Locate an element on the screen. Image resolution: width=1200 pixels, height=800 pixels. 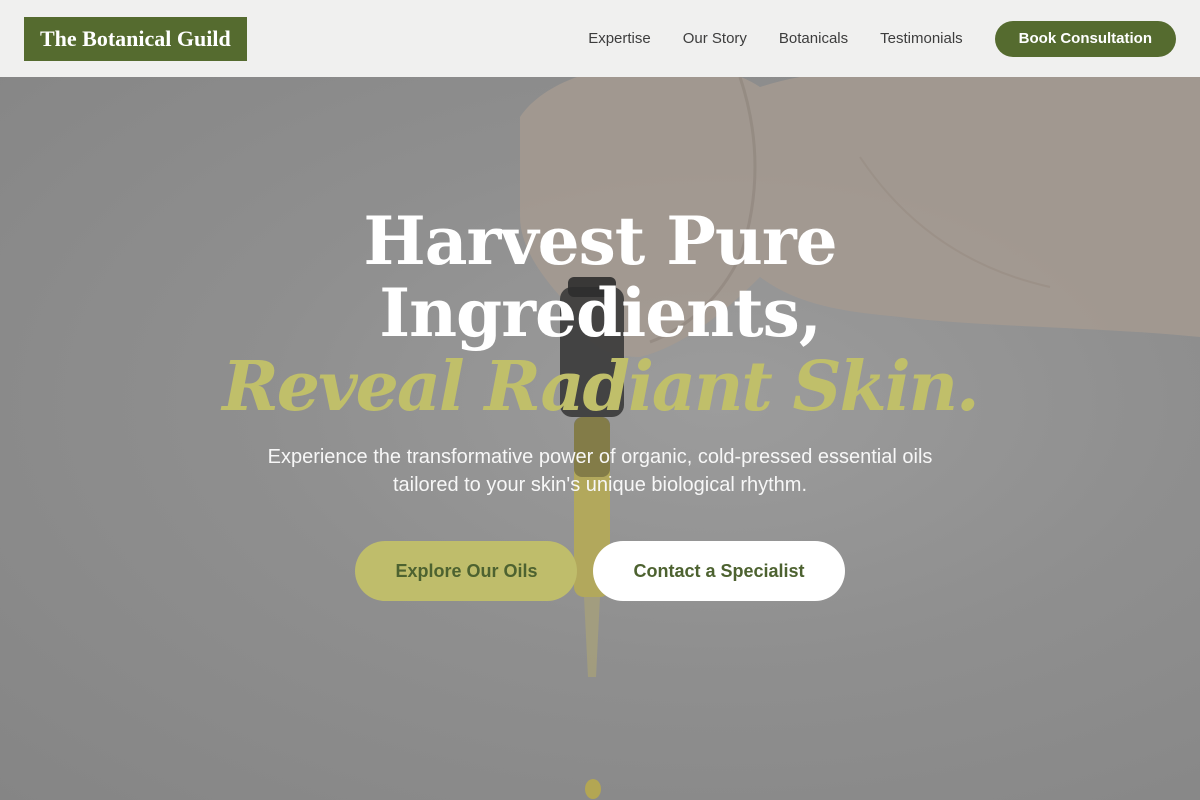
nav-link-expertise: Expertise is located at coordinates (619, 38).